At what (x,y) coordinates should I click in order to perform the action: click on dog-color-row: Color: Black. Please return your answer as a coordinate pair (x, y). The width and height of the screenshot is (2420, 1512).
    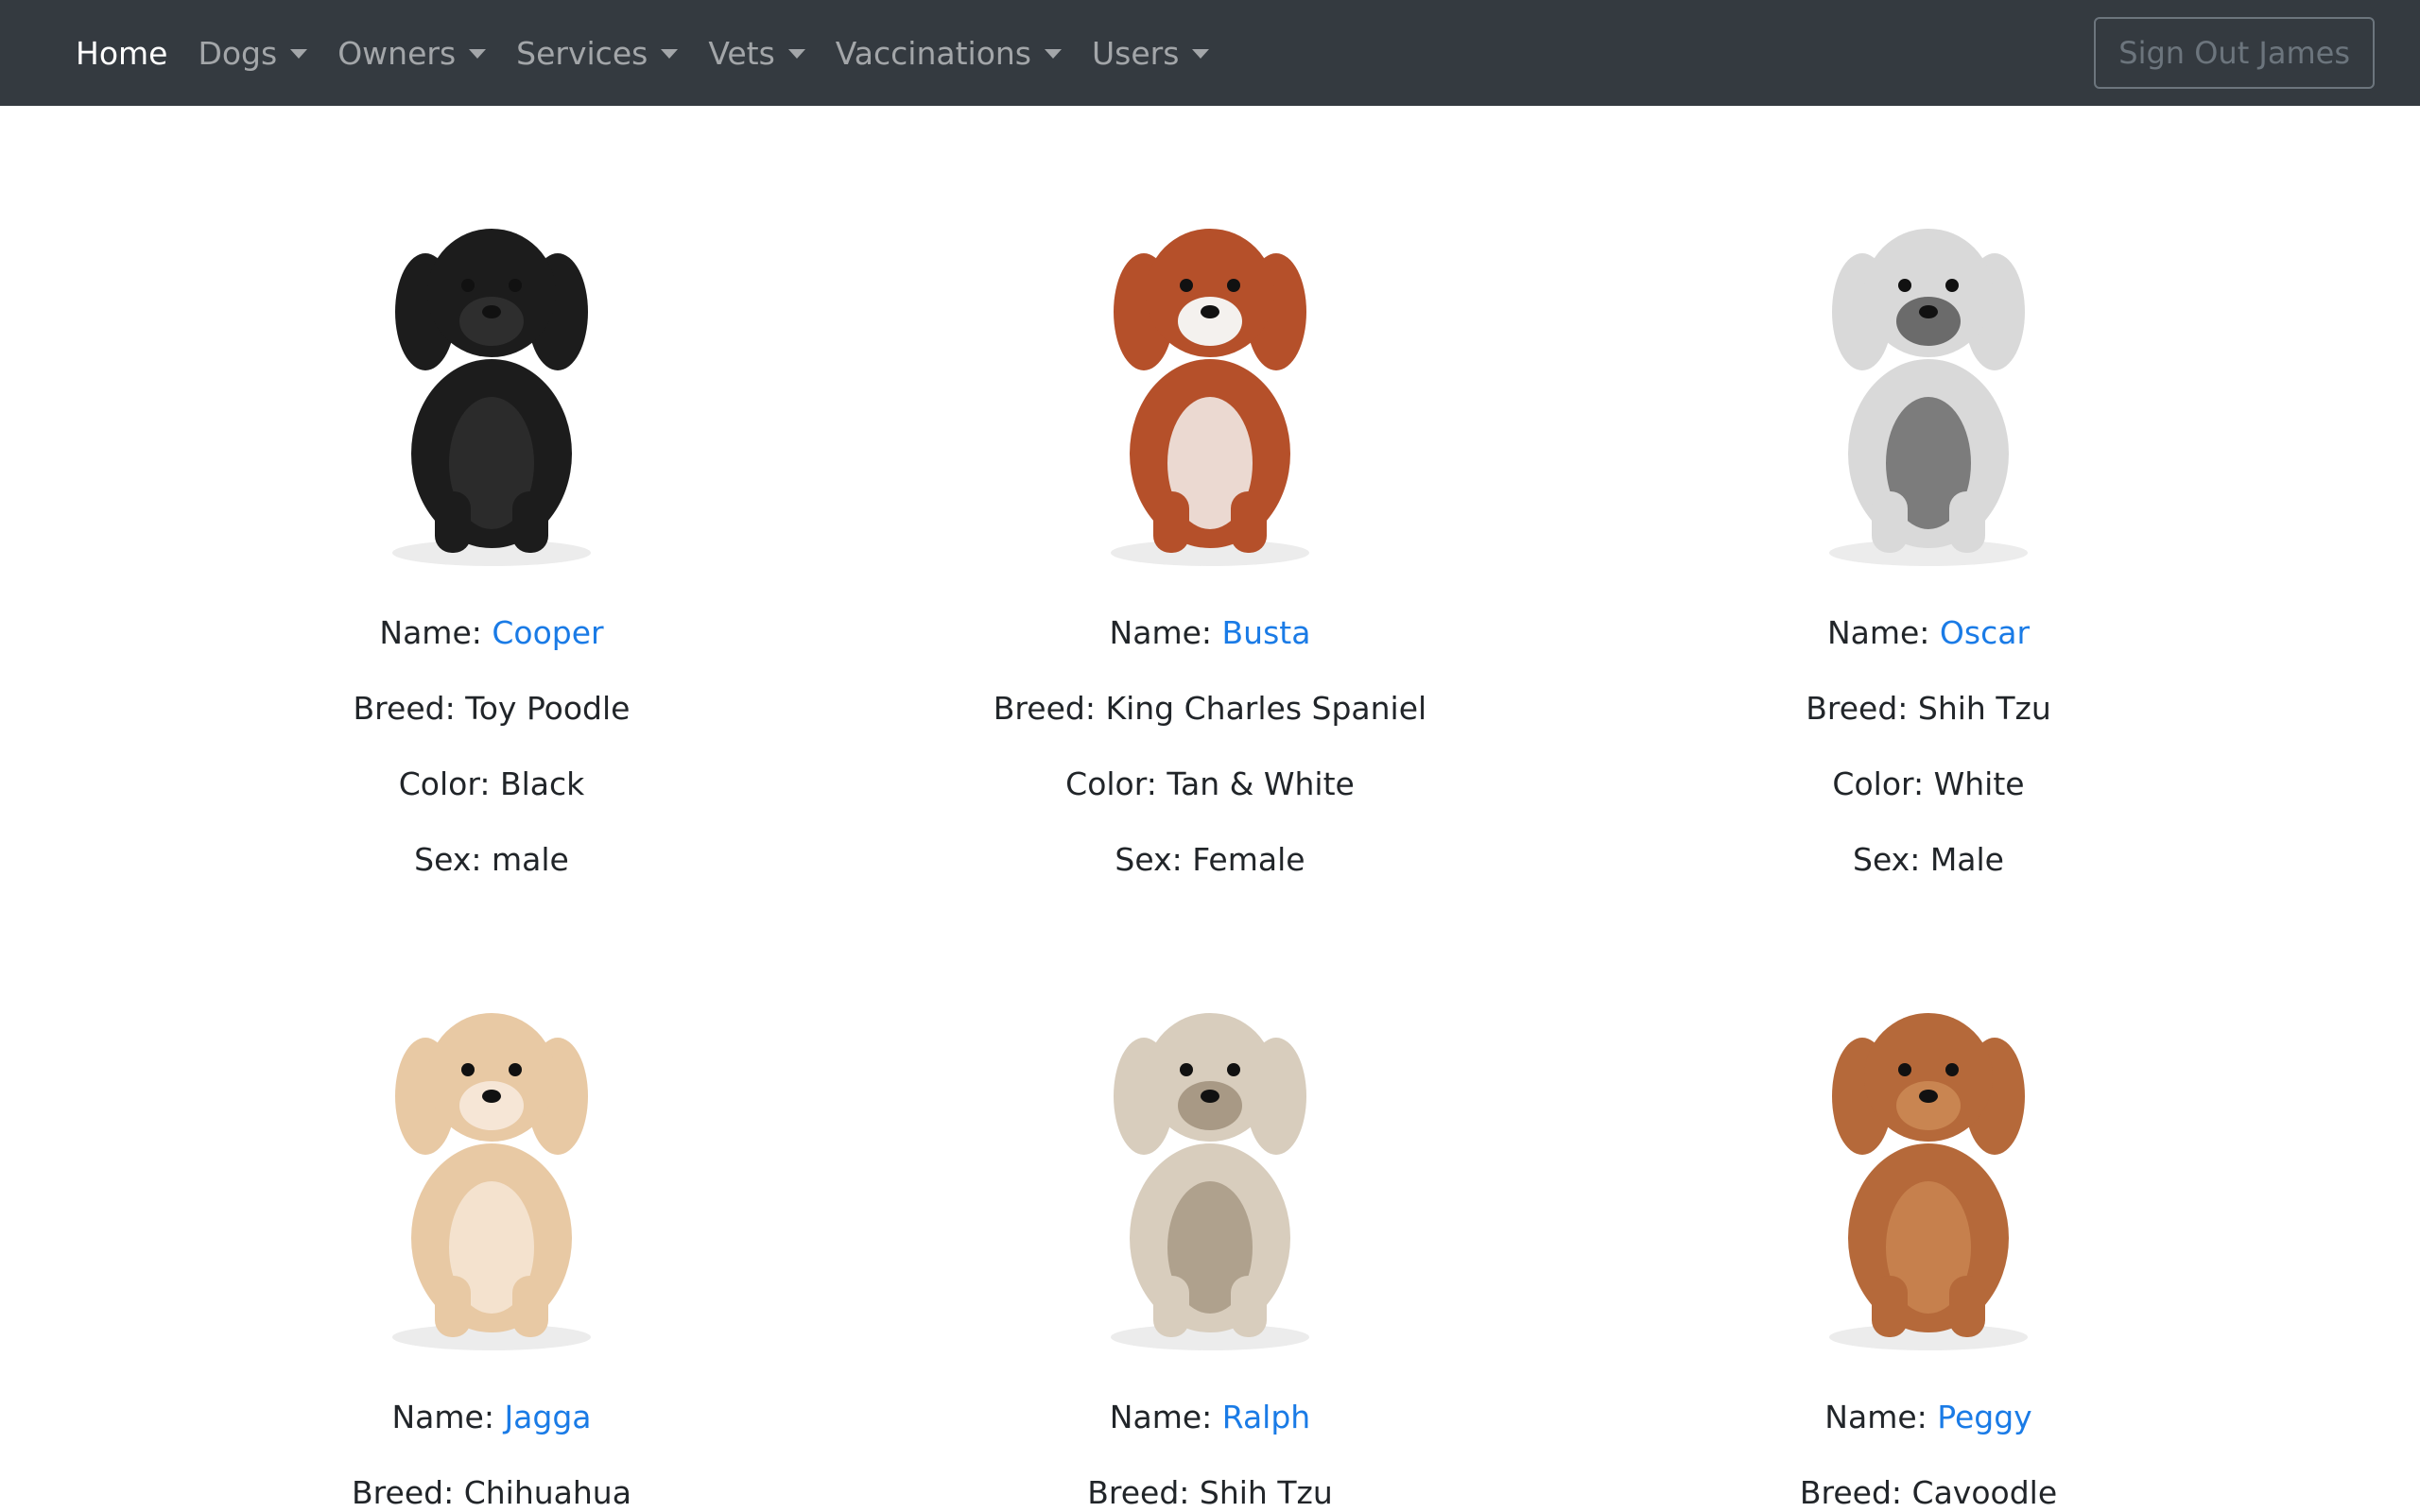
    Looking at the image, I should click on (491, 784).